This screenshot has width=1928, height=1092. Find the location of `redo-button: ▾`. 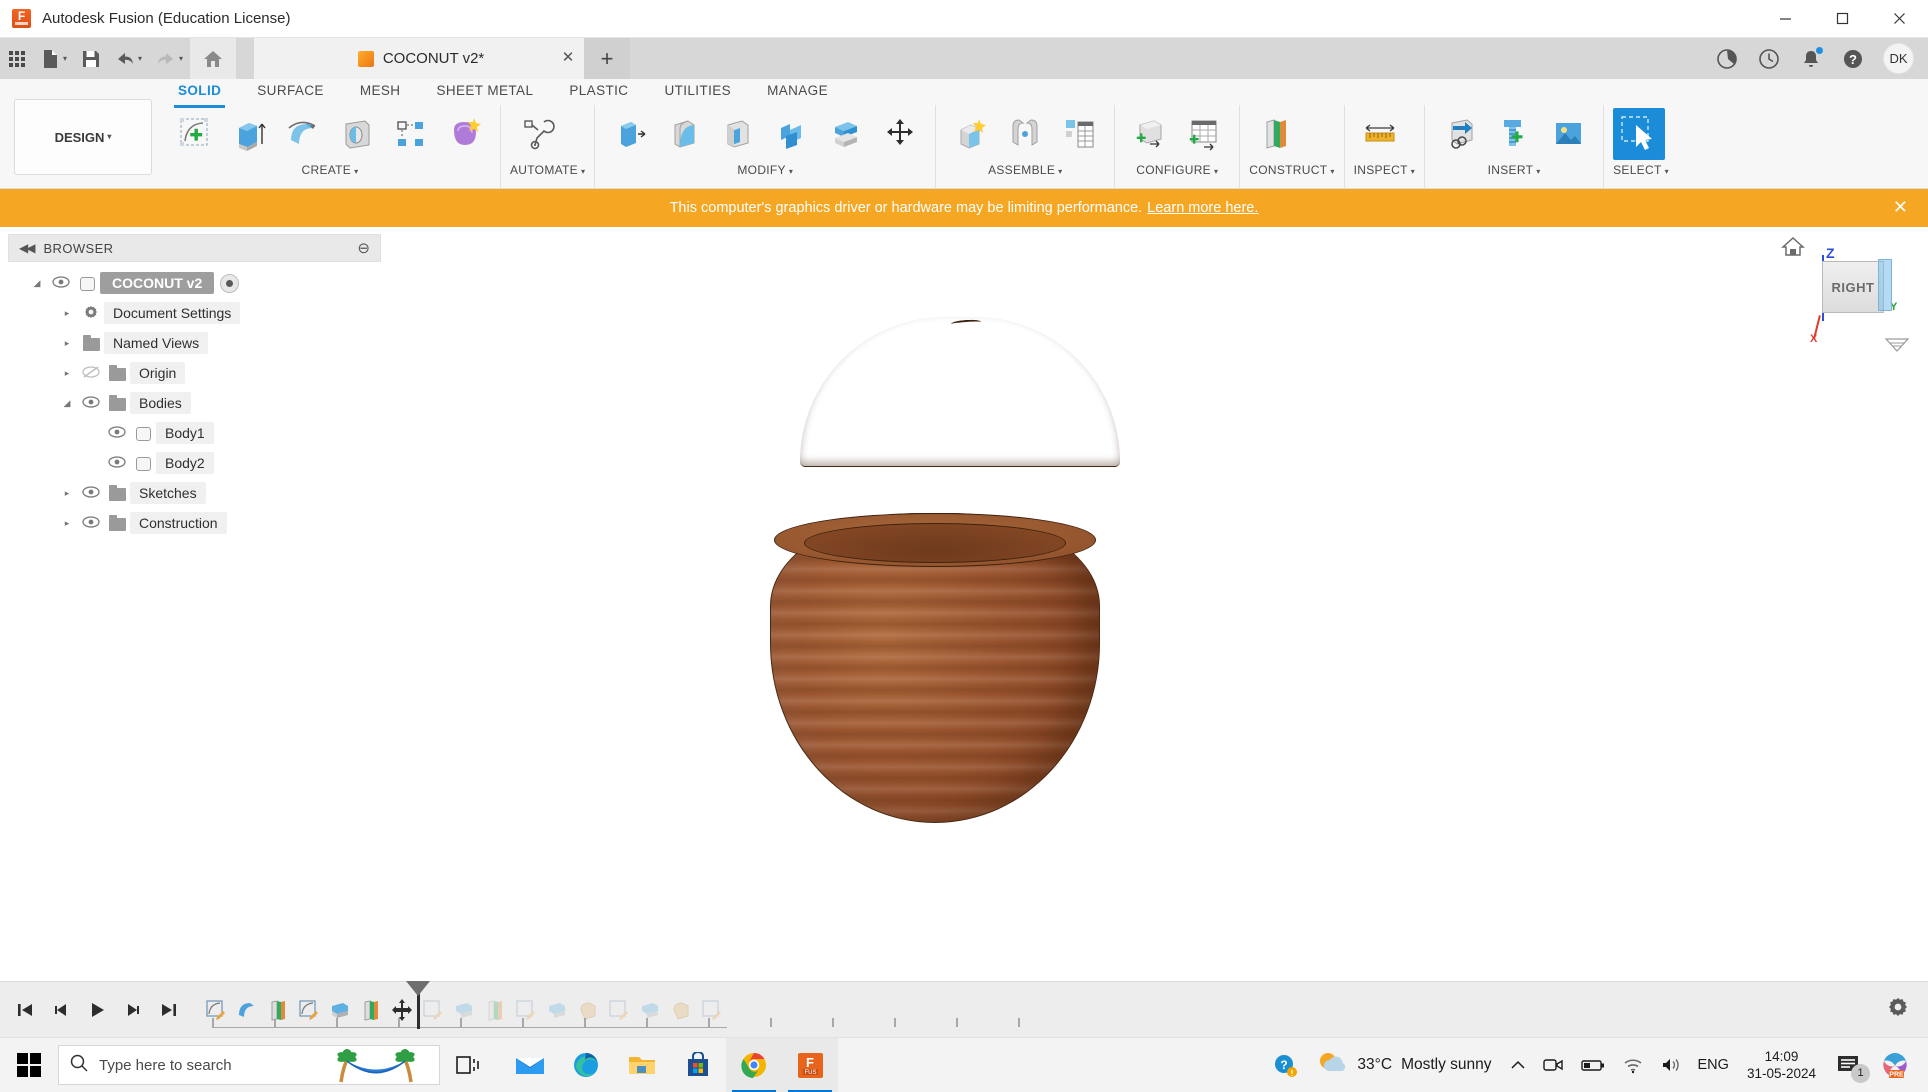

redo-button: ▾ is located at coordinates (169, 58).